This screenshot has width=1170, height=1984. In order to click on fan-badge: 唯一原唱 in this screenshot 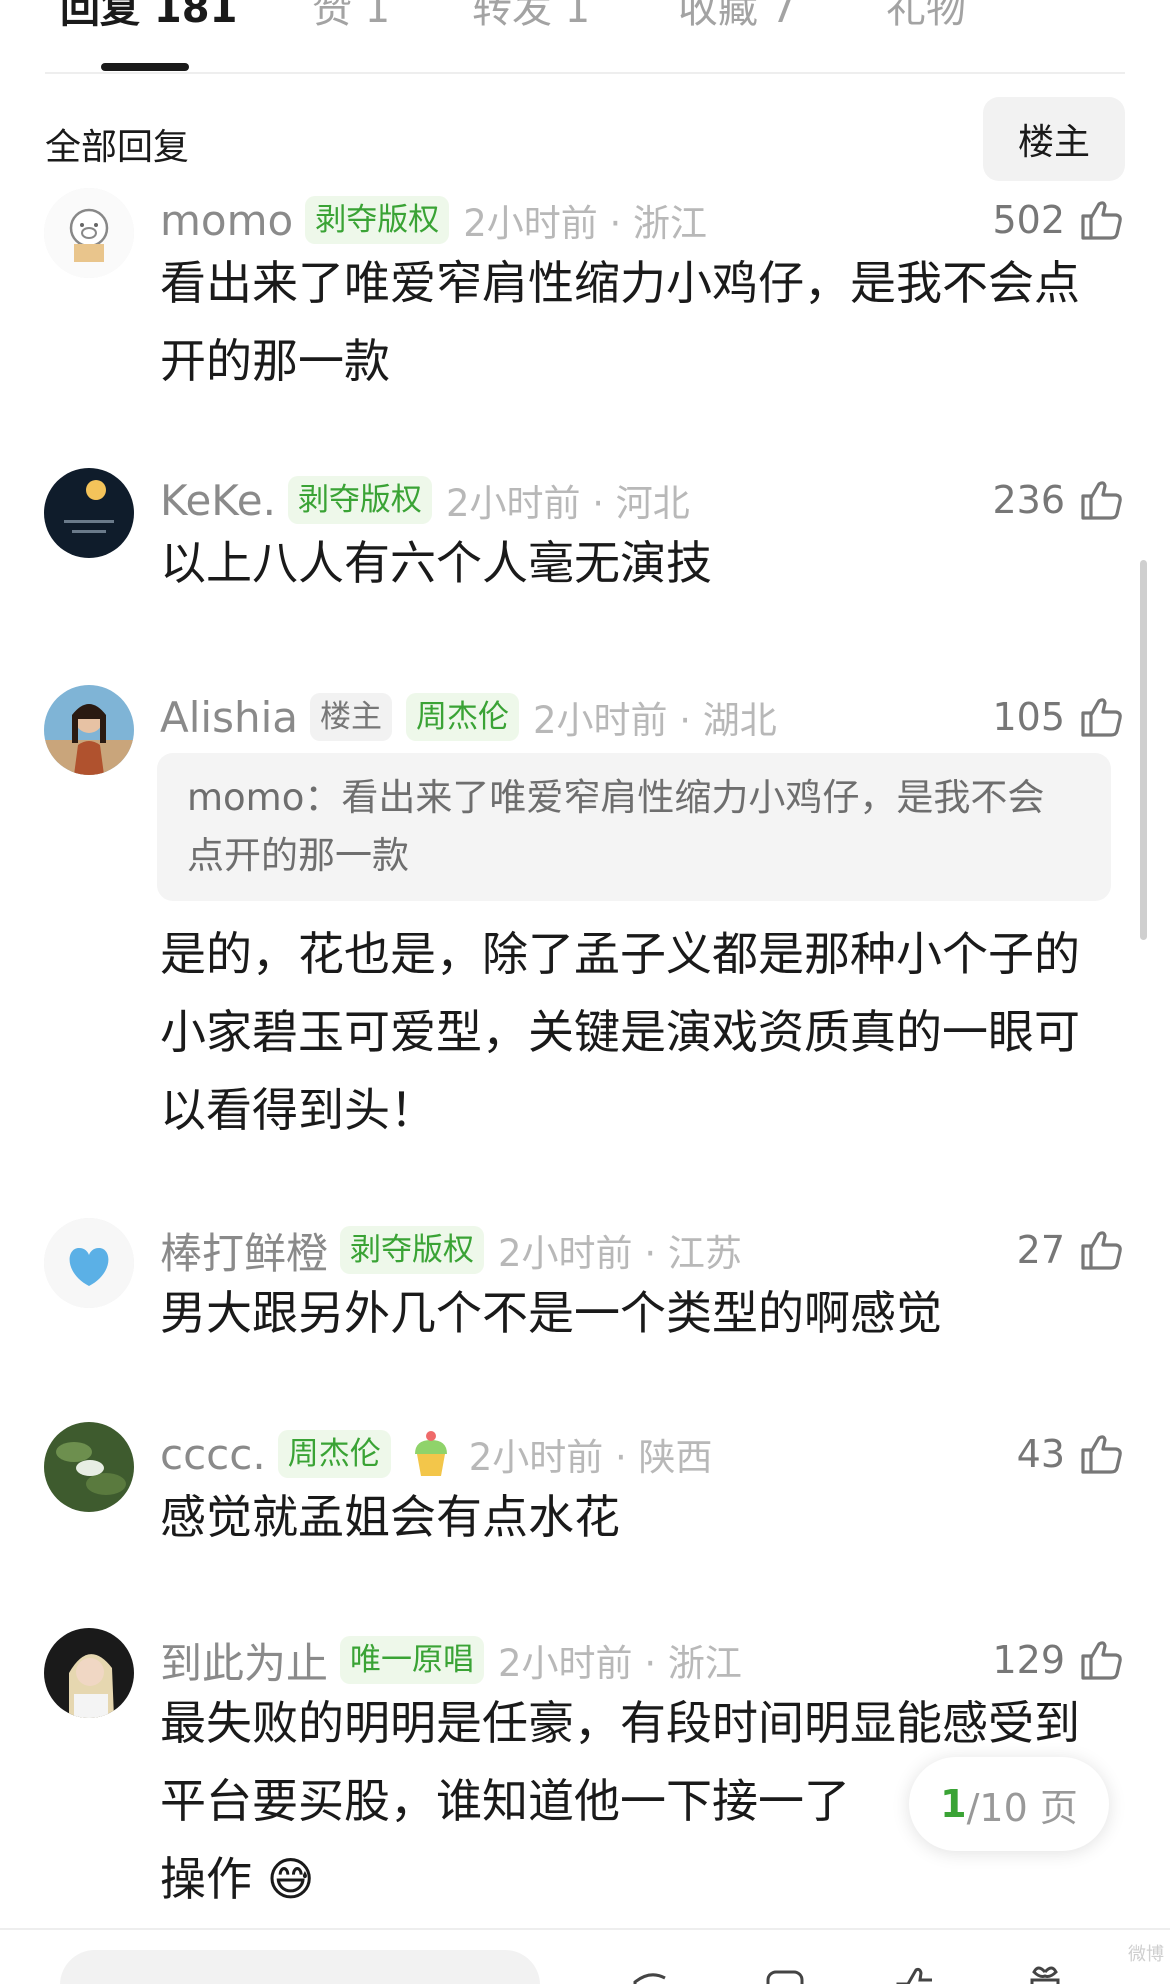, I will do `click(412, 1660)`.